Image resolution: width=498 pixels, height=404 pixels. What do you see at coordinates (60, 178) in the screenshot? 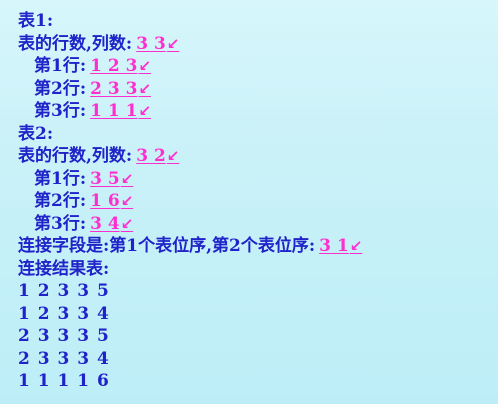
I see `table2-row-1-label: 第1行:` at bounding box center [60, 178].